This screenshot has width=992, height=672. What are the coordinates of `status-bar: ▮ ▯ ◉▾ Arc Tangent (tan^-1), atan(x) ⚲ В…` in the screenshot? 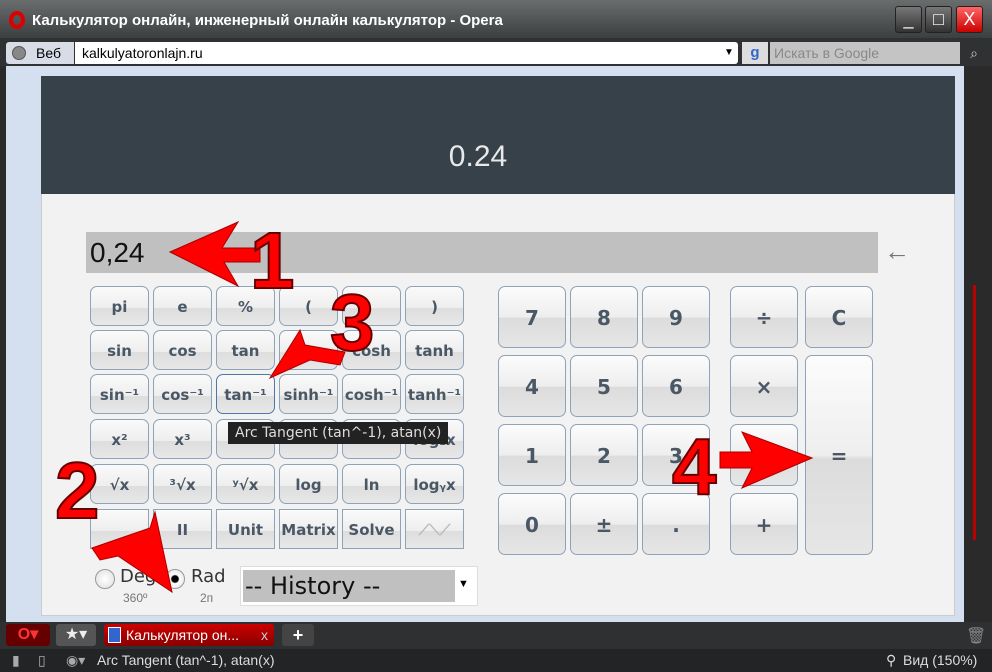 It's located at (496, 660).